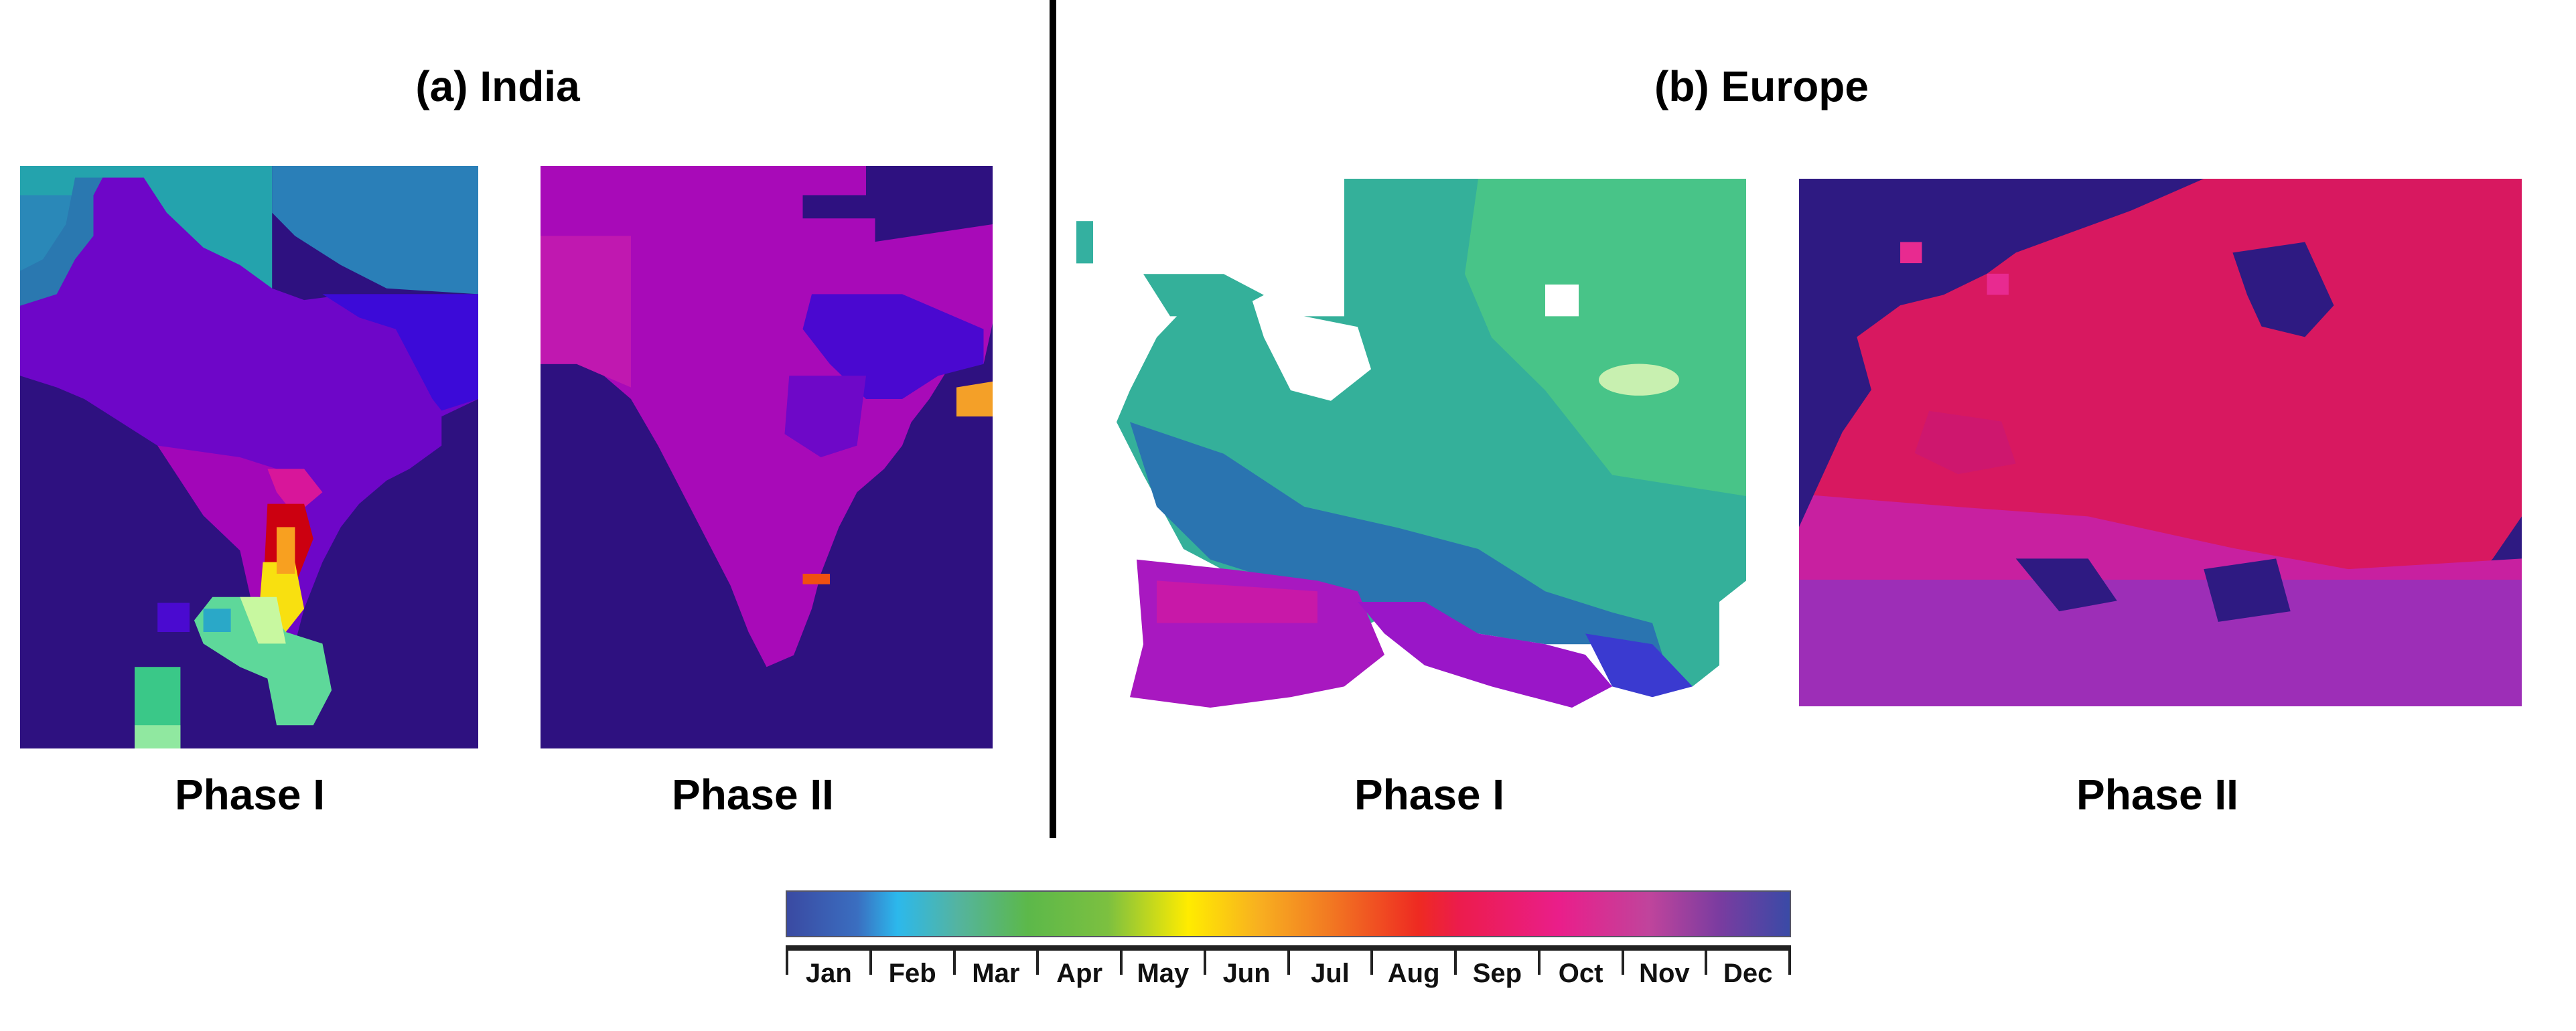 The image size is (2576, 1031). What do you see at coordinates (1246, 973) in the screenshot?
I see `colorbar-month-label: Jun` at bounding box center [1246, 973].